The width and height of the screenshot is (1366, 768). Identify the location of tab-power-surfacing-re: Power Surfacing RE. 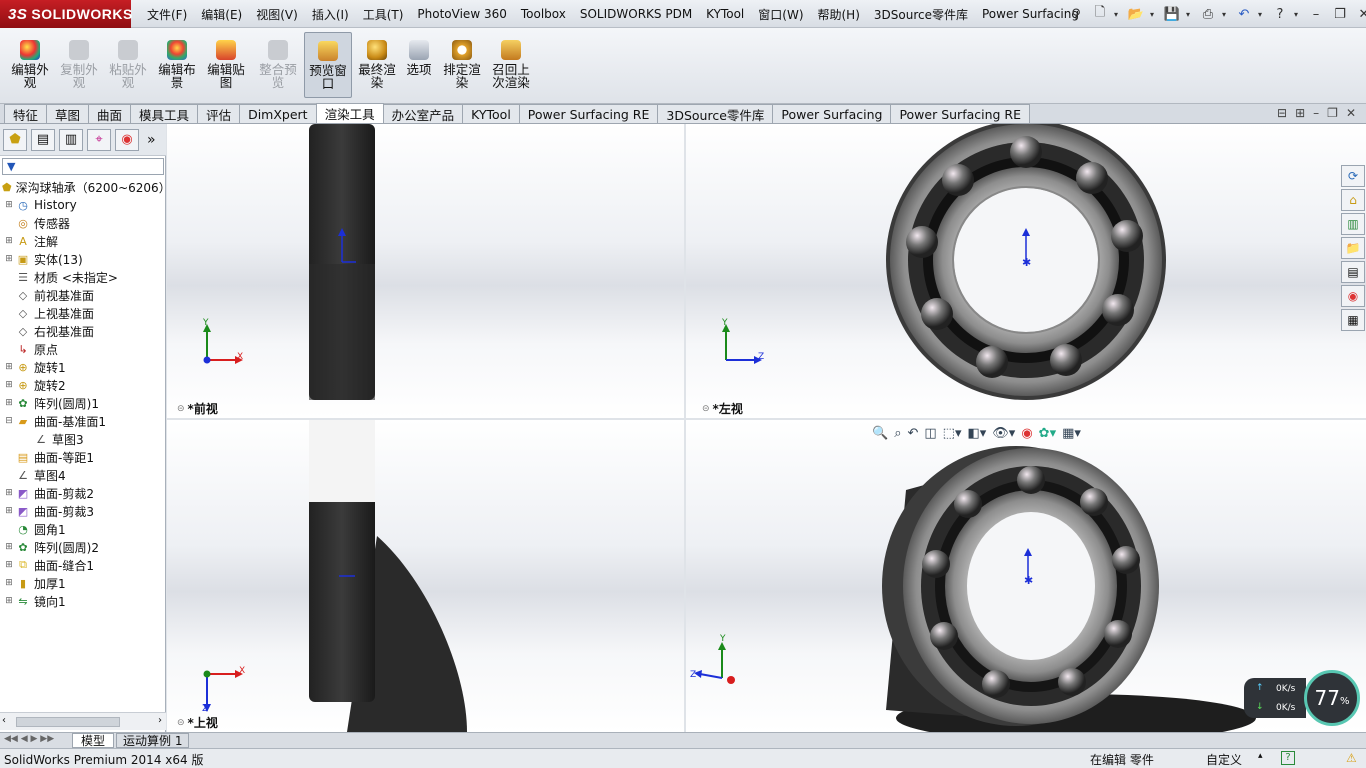
(588, 113).